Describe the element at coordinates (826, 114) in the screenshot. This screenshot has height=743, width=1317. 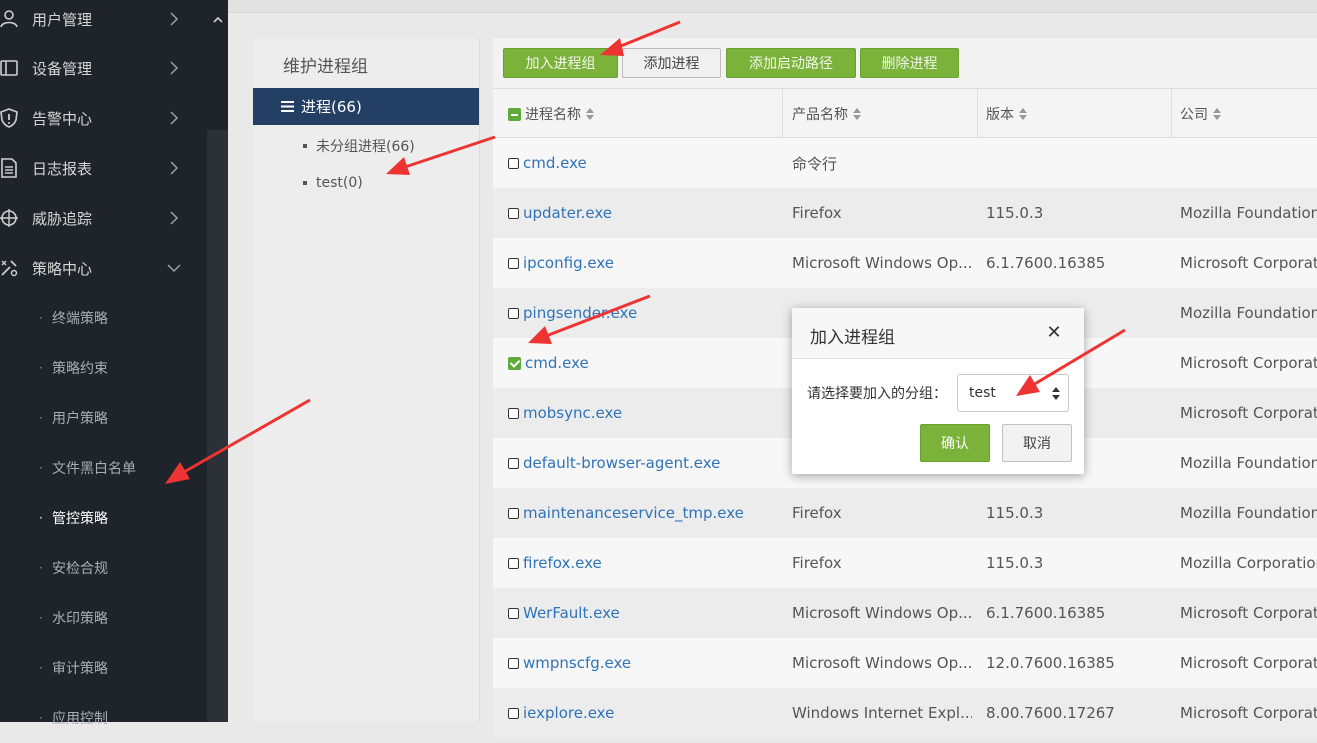
I see `column-product-name: 产品名称` at that location.